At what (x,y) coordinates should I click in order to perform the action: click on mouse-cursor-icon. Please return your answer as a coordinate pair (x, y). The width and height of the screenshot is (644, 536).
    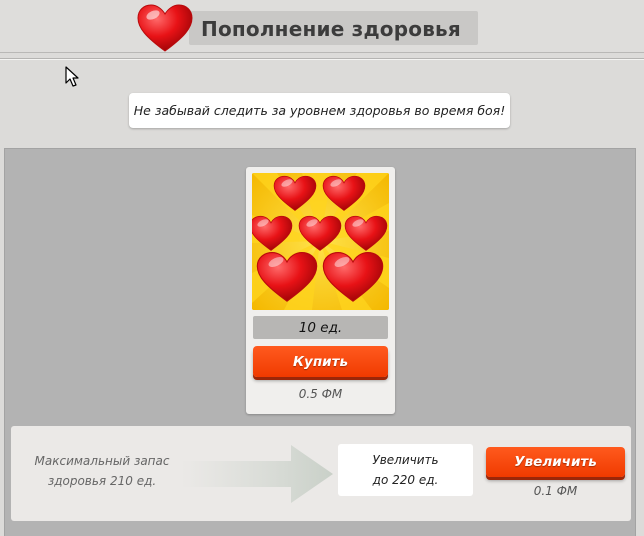
    Looking at the image, I should click on (72, 76).